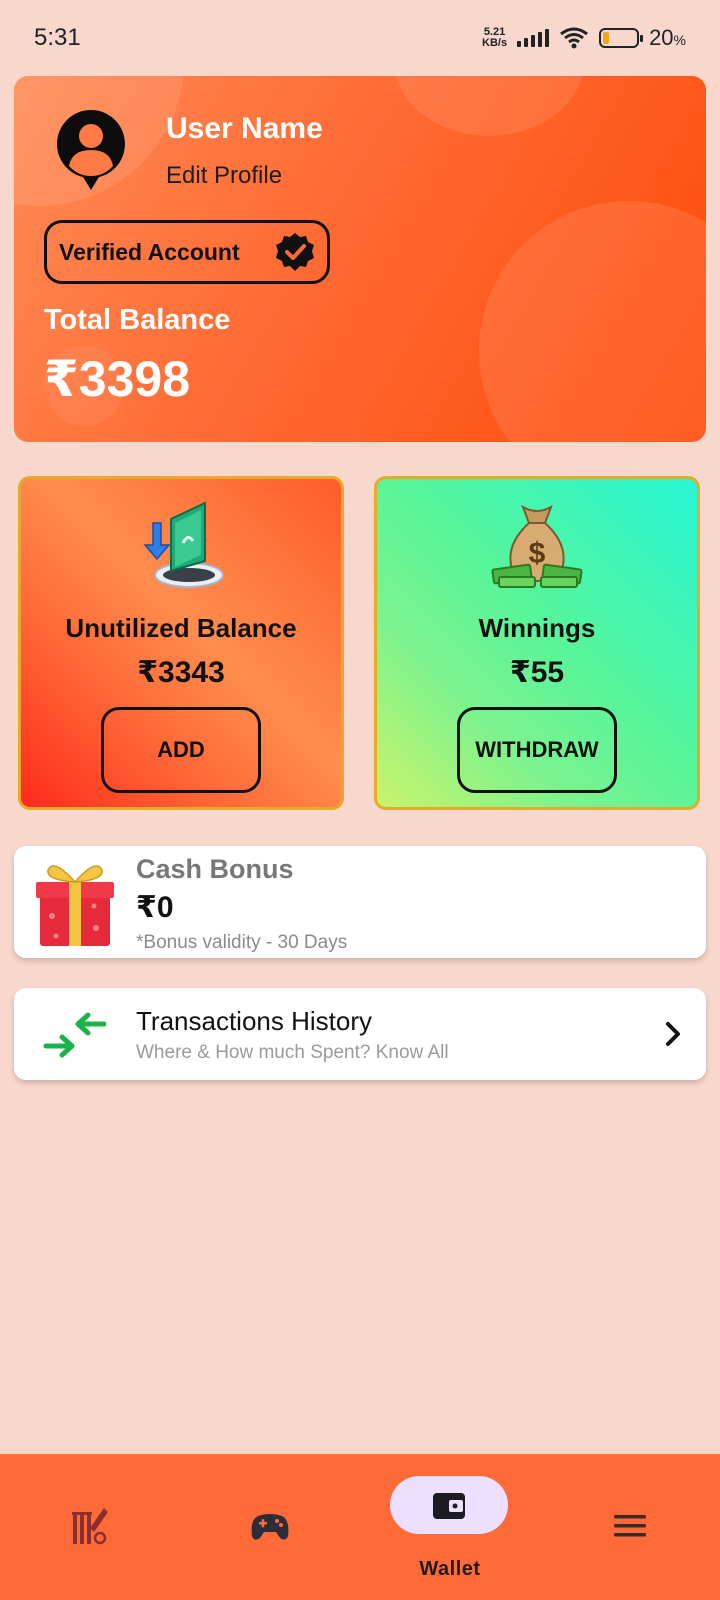  I want to click on transactions-history-title: Transactions History, so click(254, 1021).